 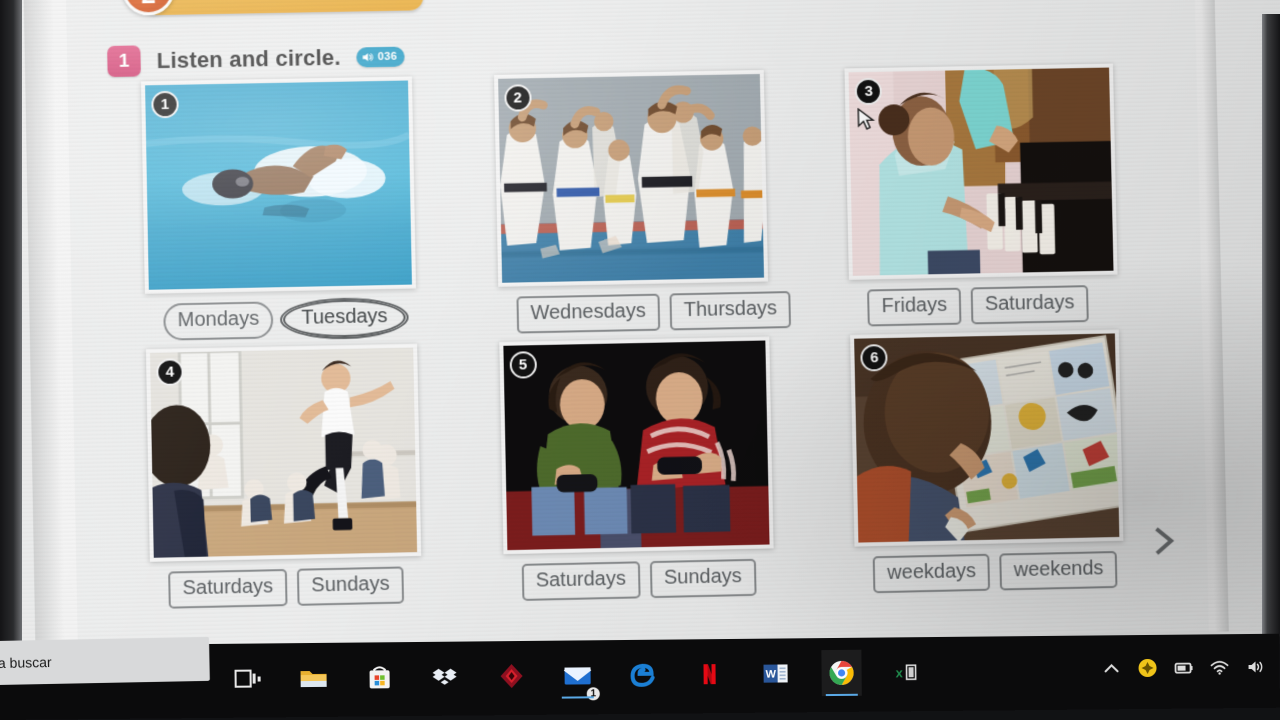 I want to click on ballet-photo, so click(x=284, y=453).